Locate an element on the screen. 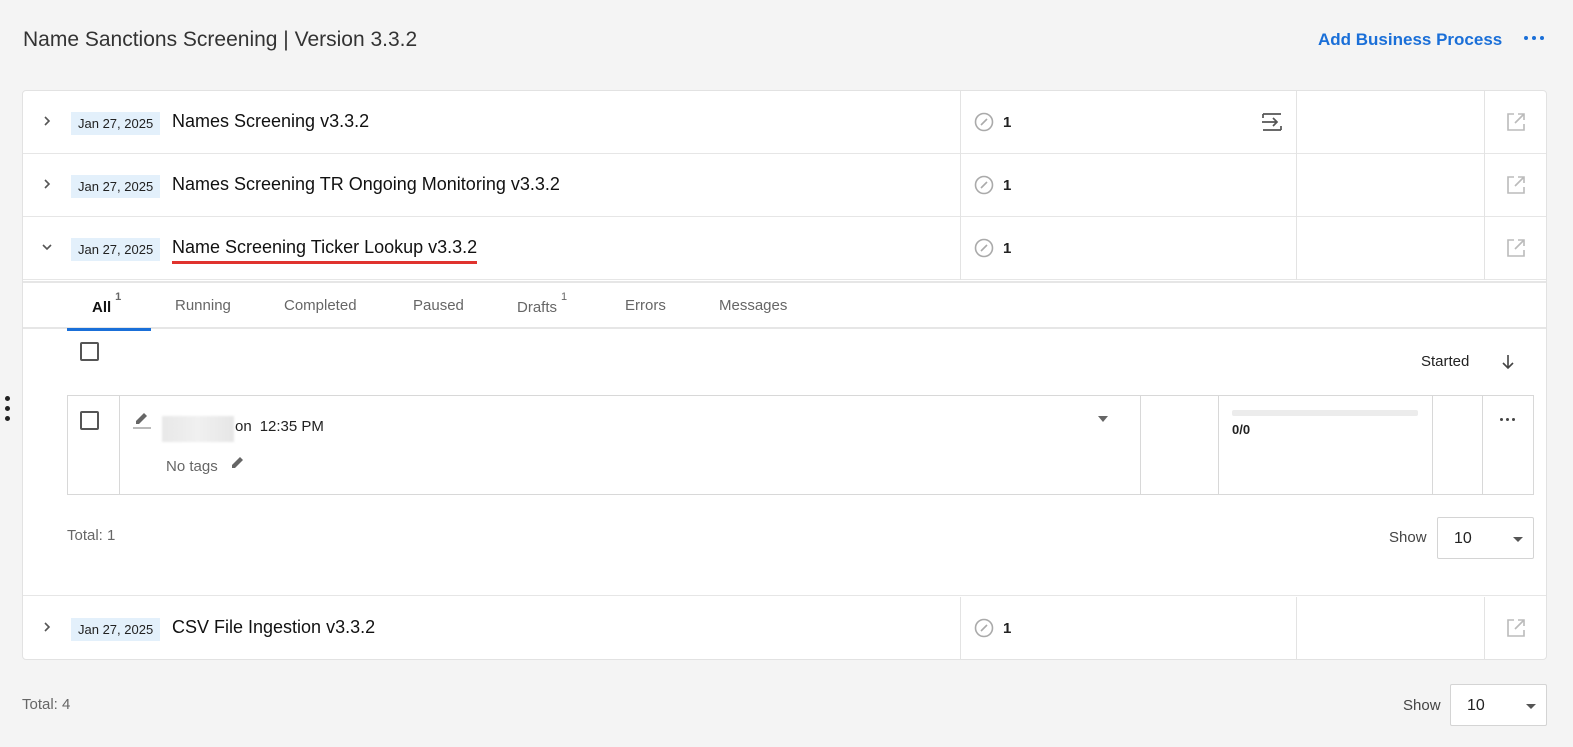 This screenshot has width=1573, height=747. tab-running: Running is located at coordinates (203, 305).